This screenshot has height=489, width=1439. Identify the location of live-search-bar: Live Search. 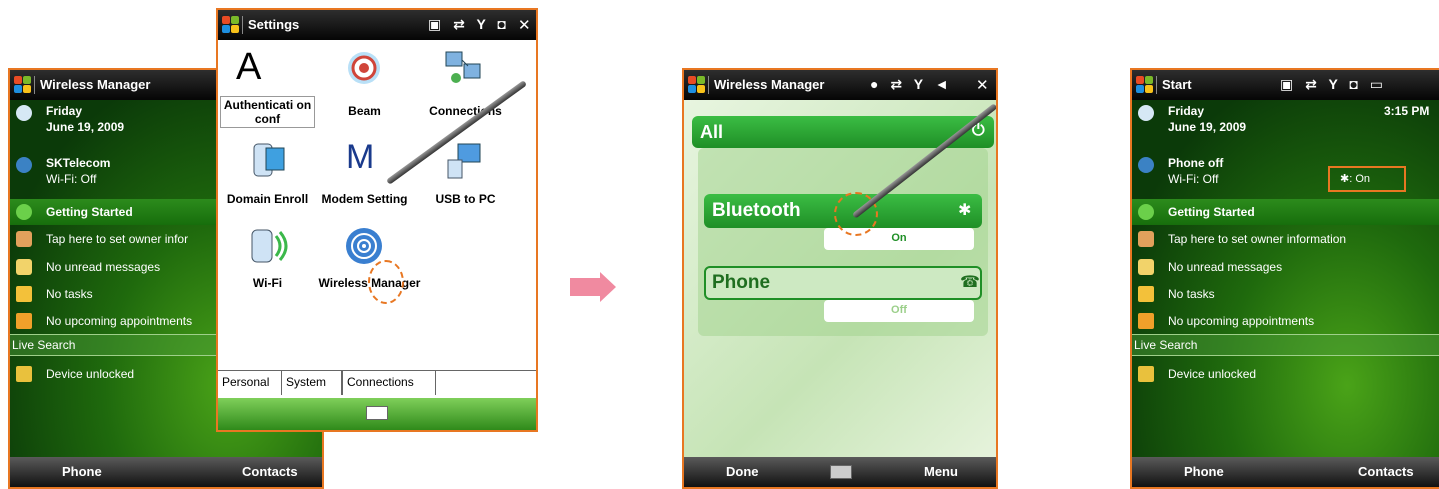
(1285, 345).